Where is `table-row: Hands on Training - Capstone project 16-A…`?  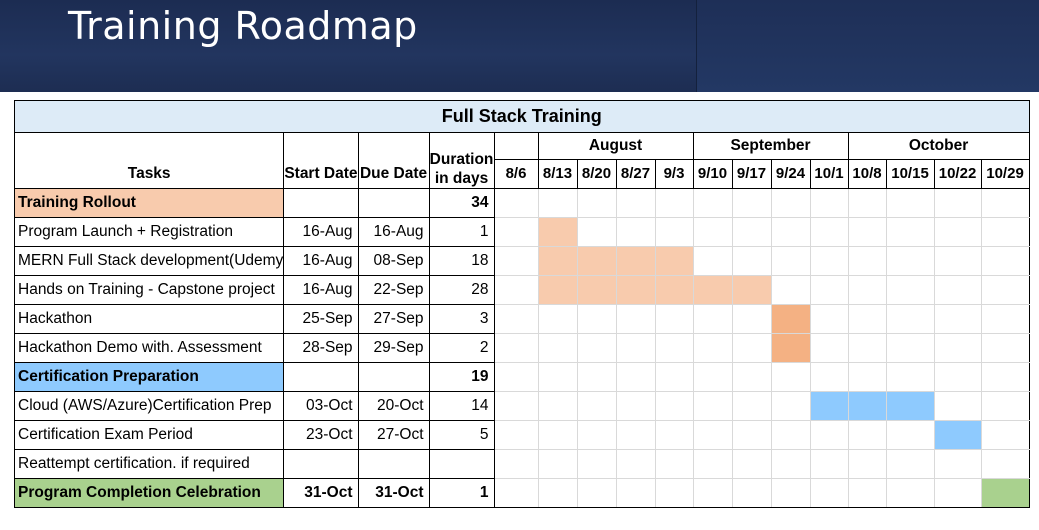
table-row: Hands on Training - Capstone project 16-A… is located at coordinates (521, 290).